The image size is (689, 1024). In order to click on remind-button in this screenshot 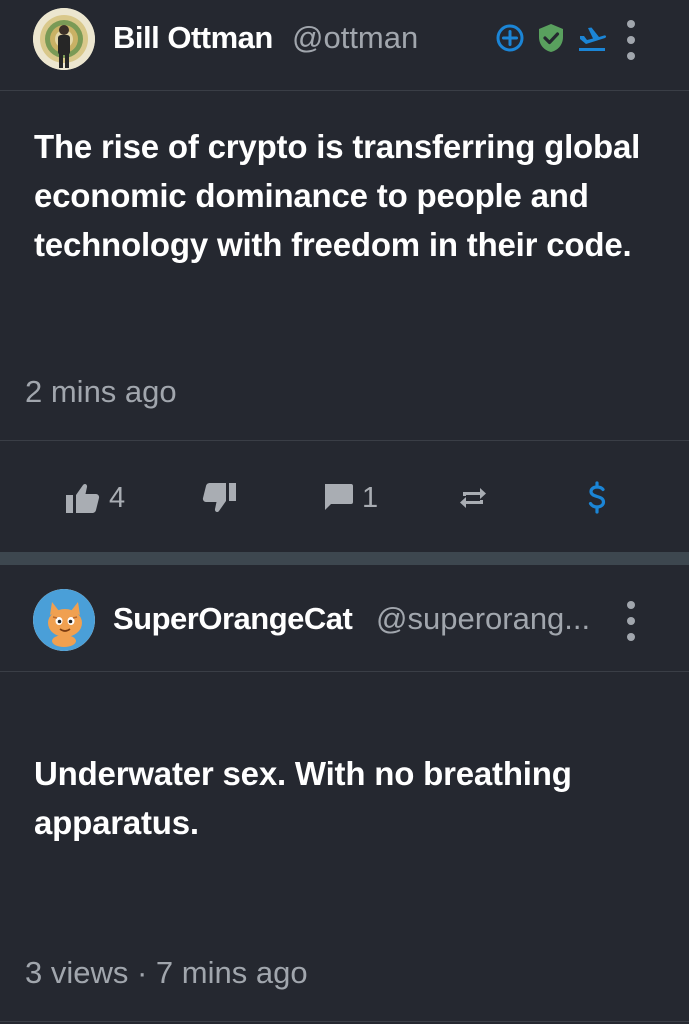, I will do `click(473, 498)`.